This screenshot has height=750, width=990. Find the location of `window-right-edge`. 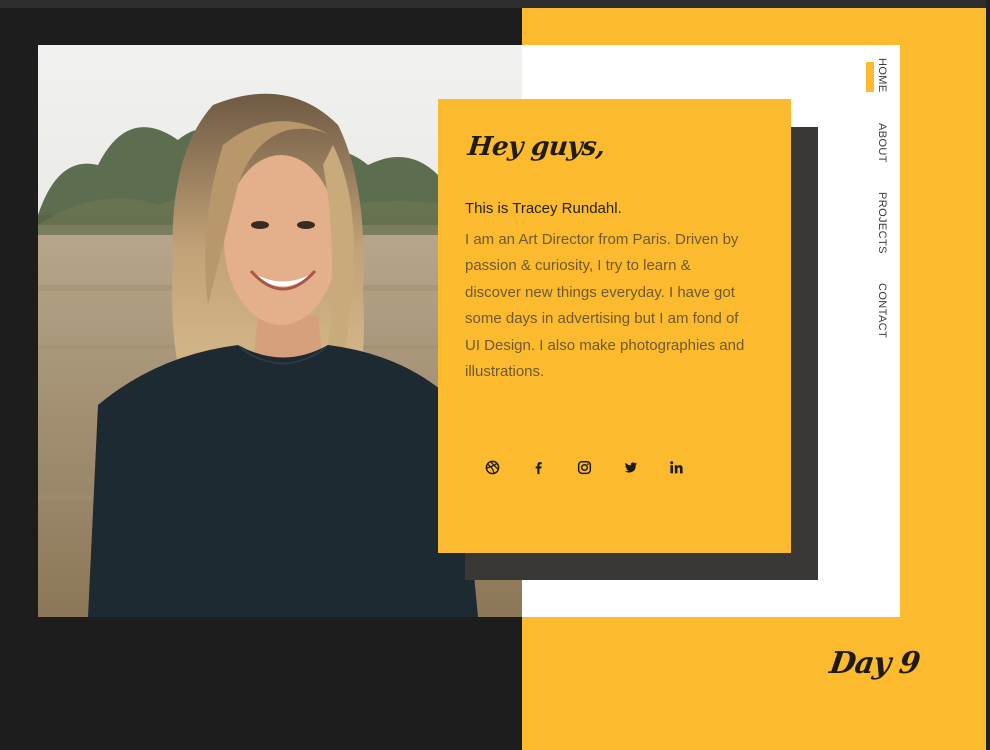

window-right-edge is located at coordinates (988, 375).